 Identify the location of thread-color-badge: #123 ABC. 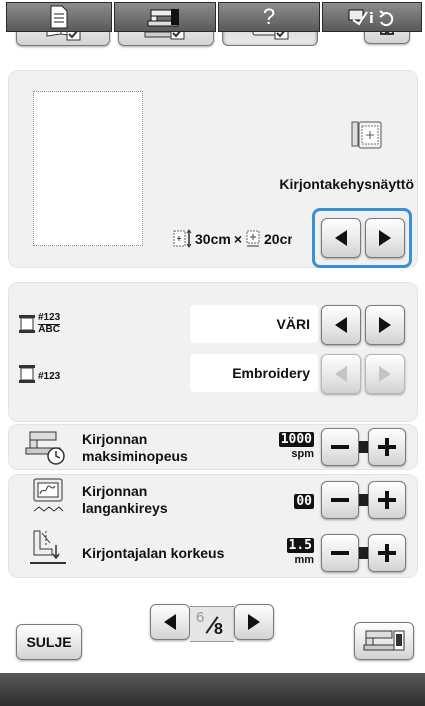
(49, 324).